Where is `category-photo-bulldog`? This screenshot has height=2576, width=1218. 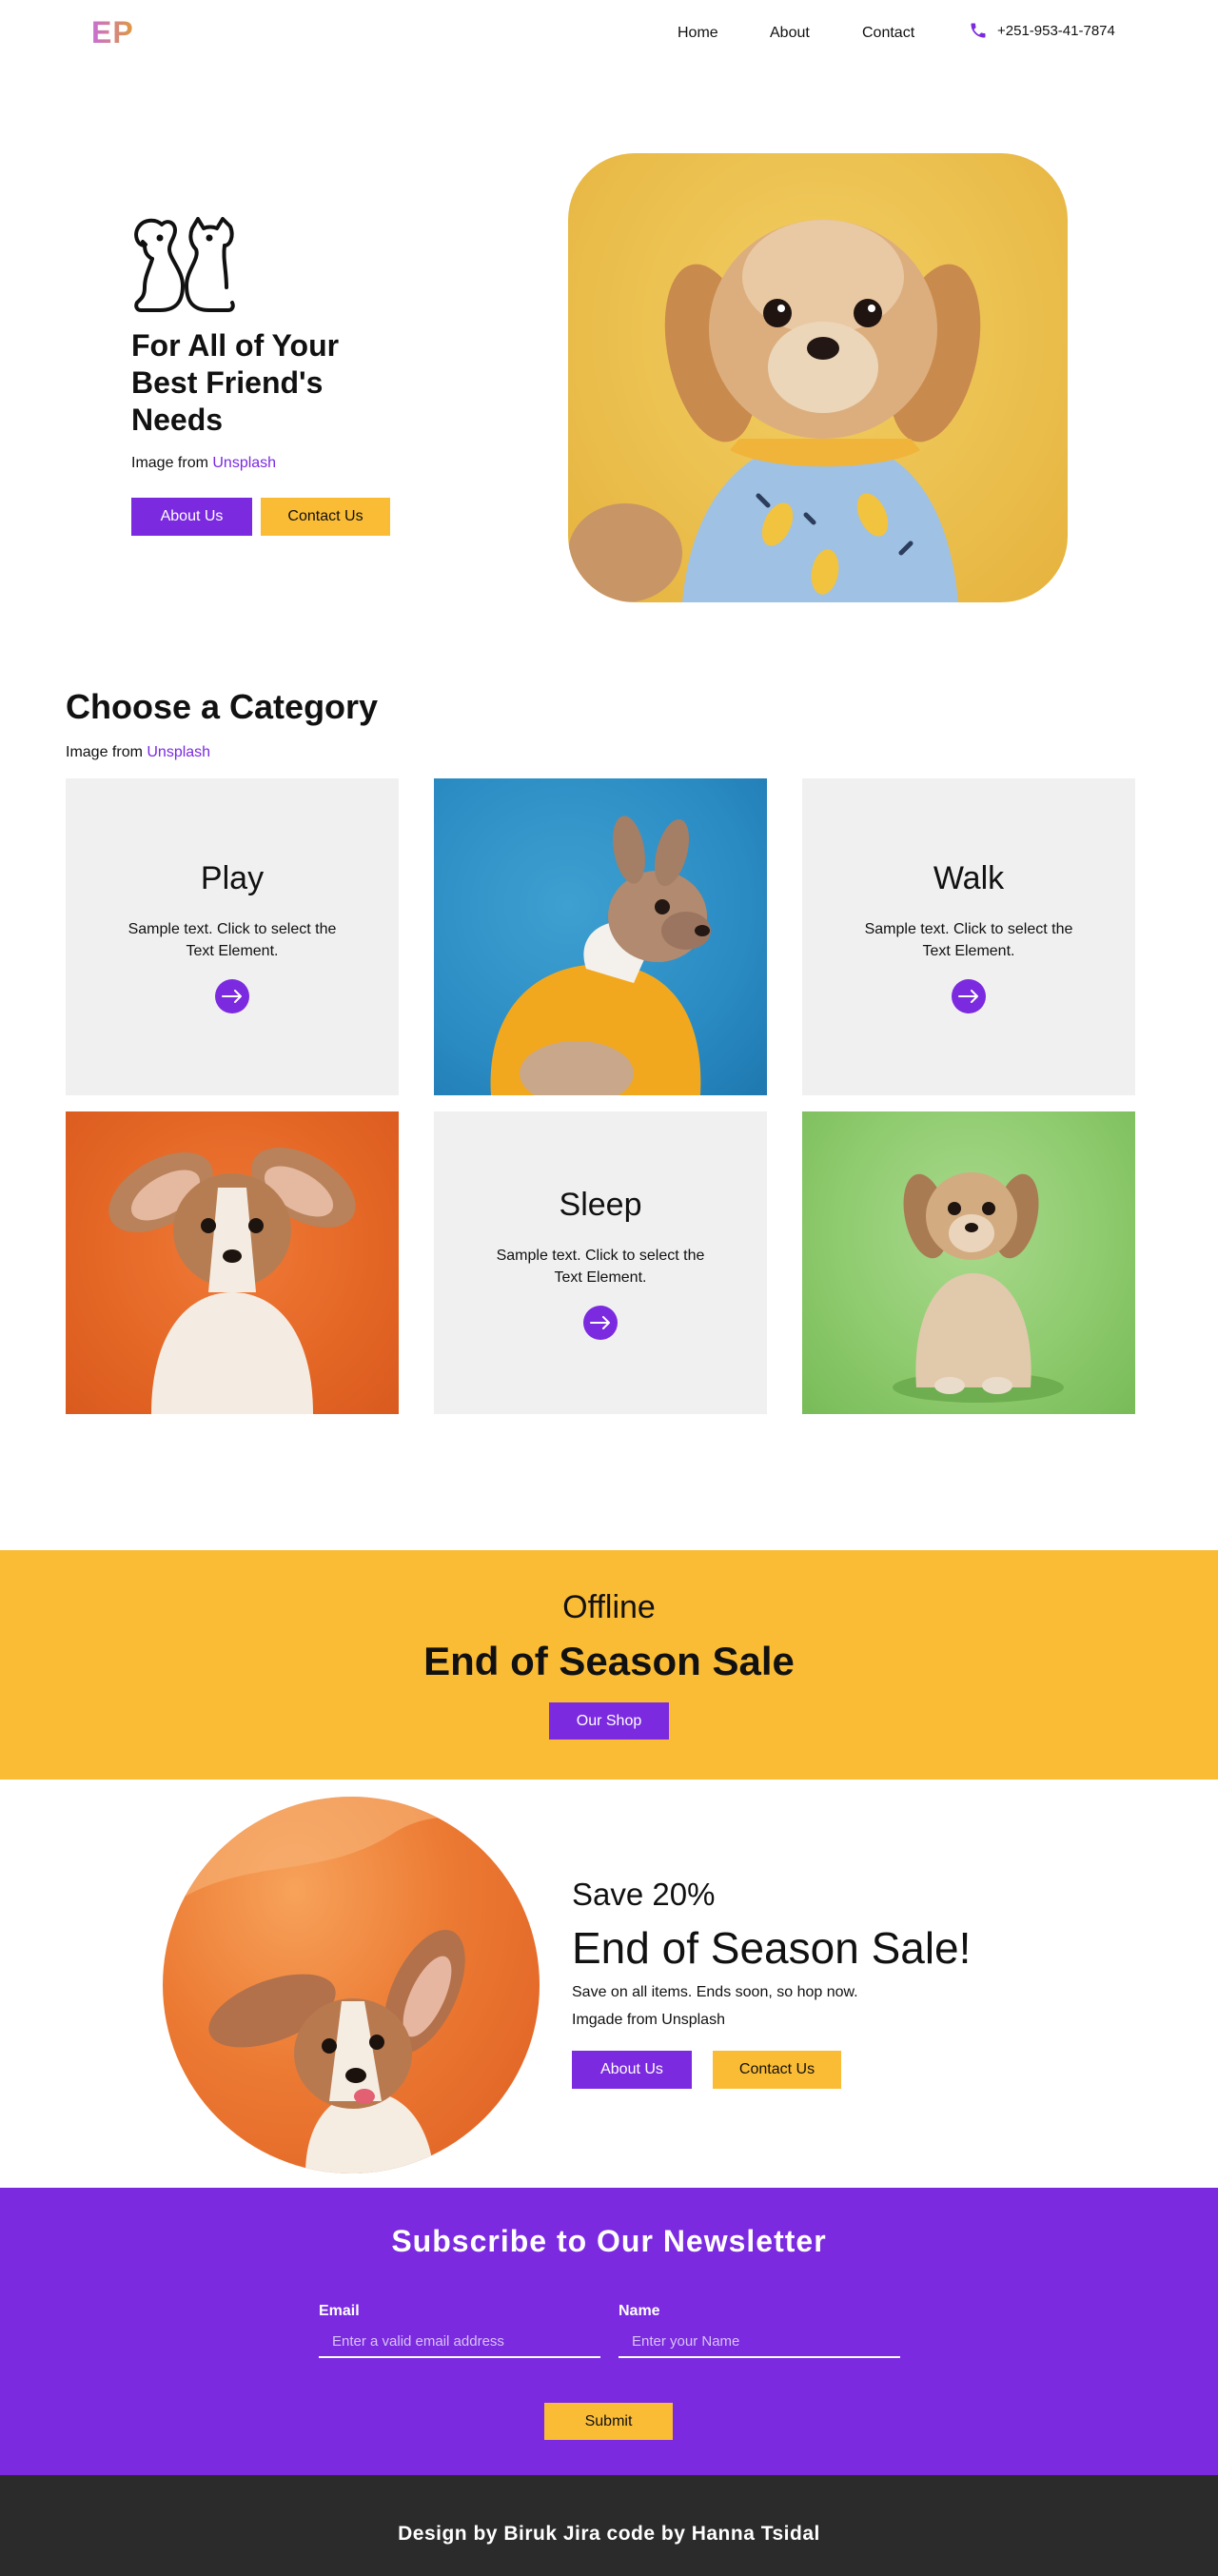 category-photo-bulldog is located at coordinates (601, 936).